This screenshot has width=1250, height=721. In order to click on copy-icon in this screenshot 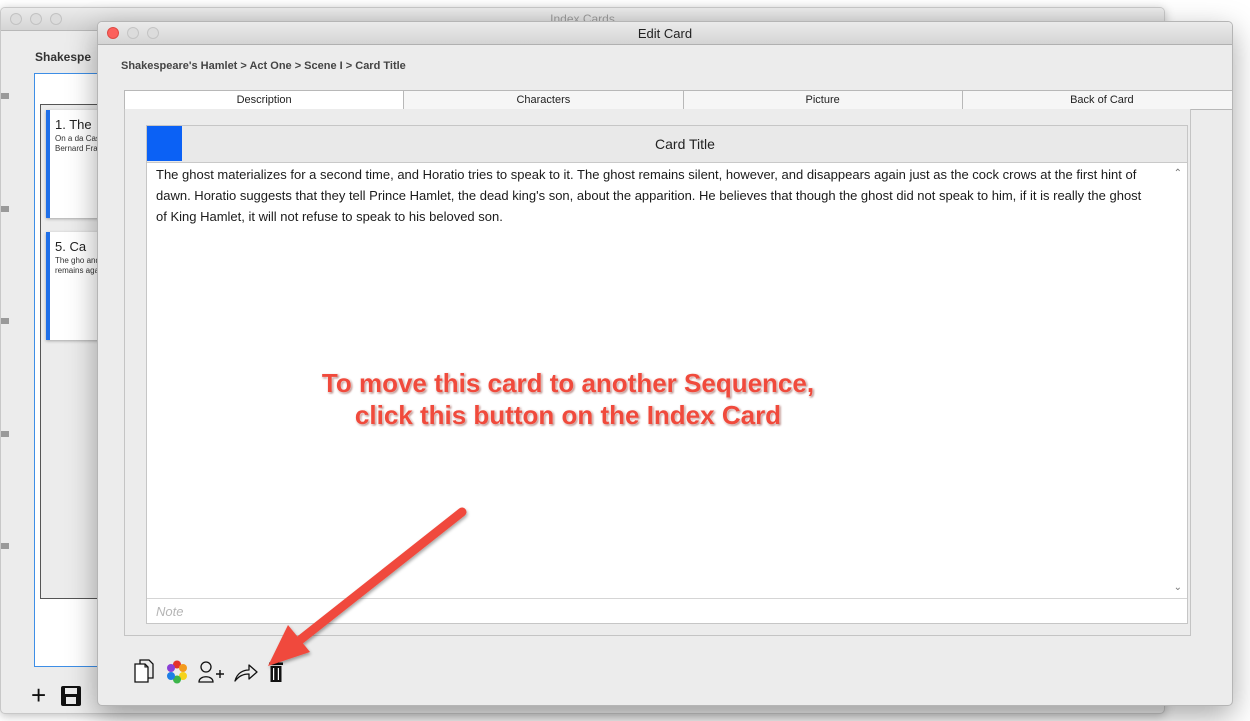, I will do `click(144, 673)`.